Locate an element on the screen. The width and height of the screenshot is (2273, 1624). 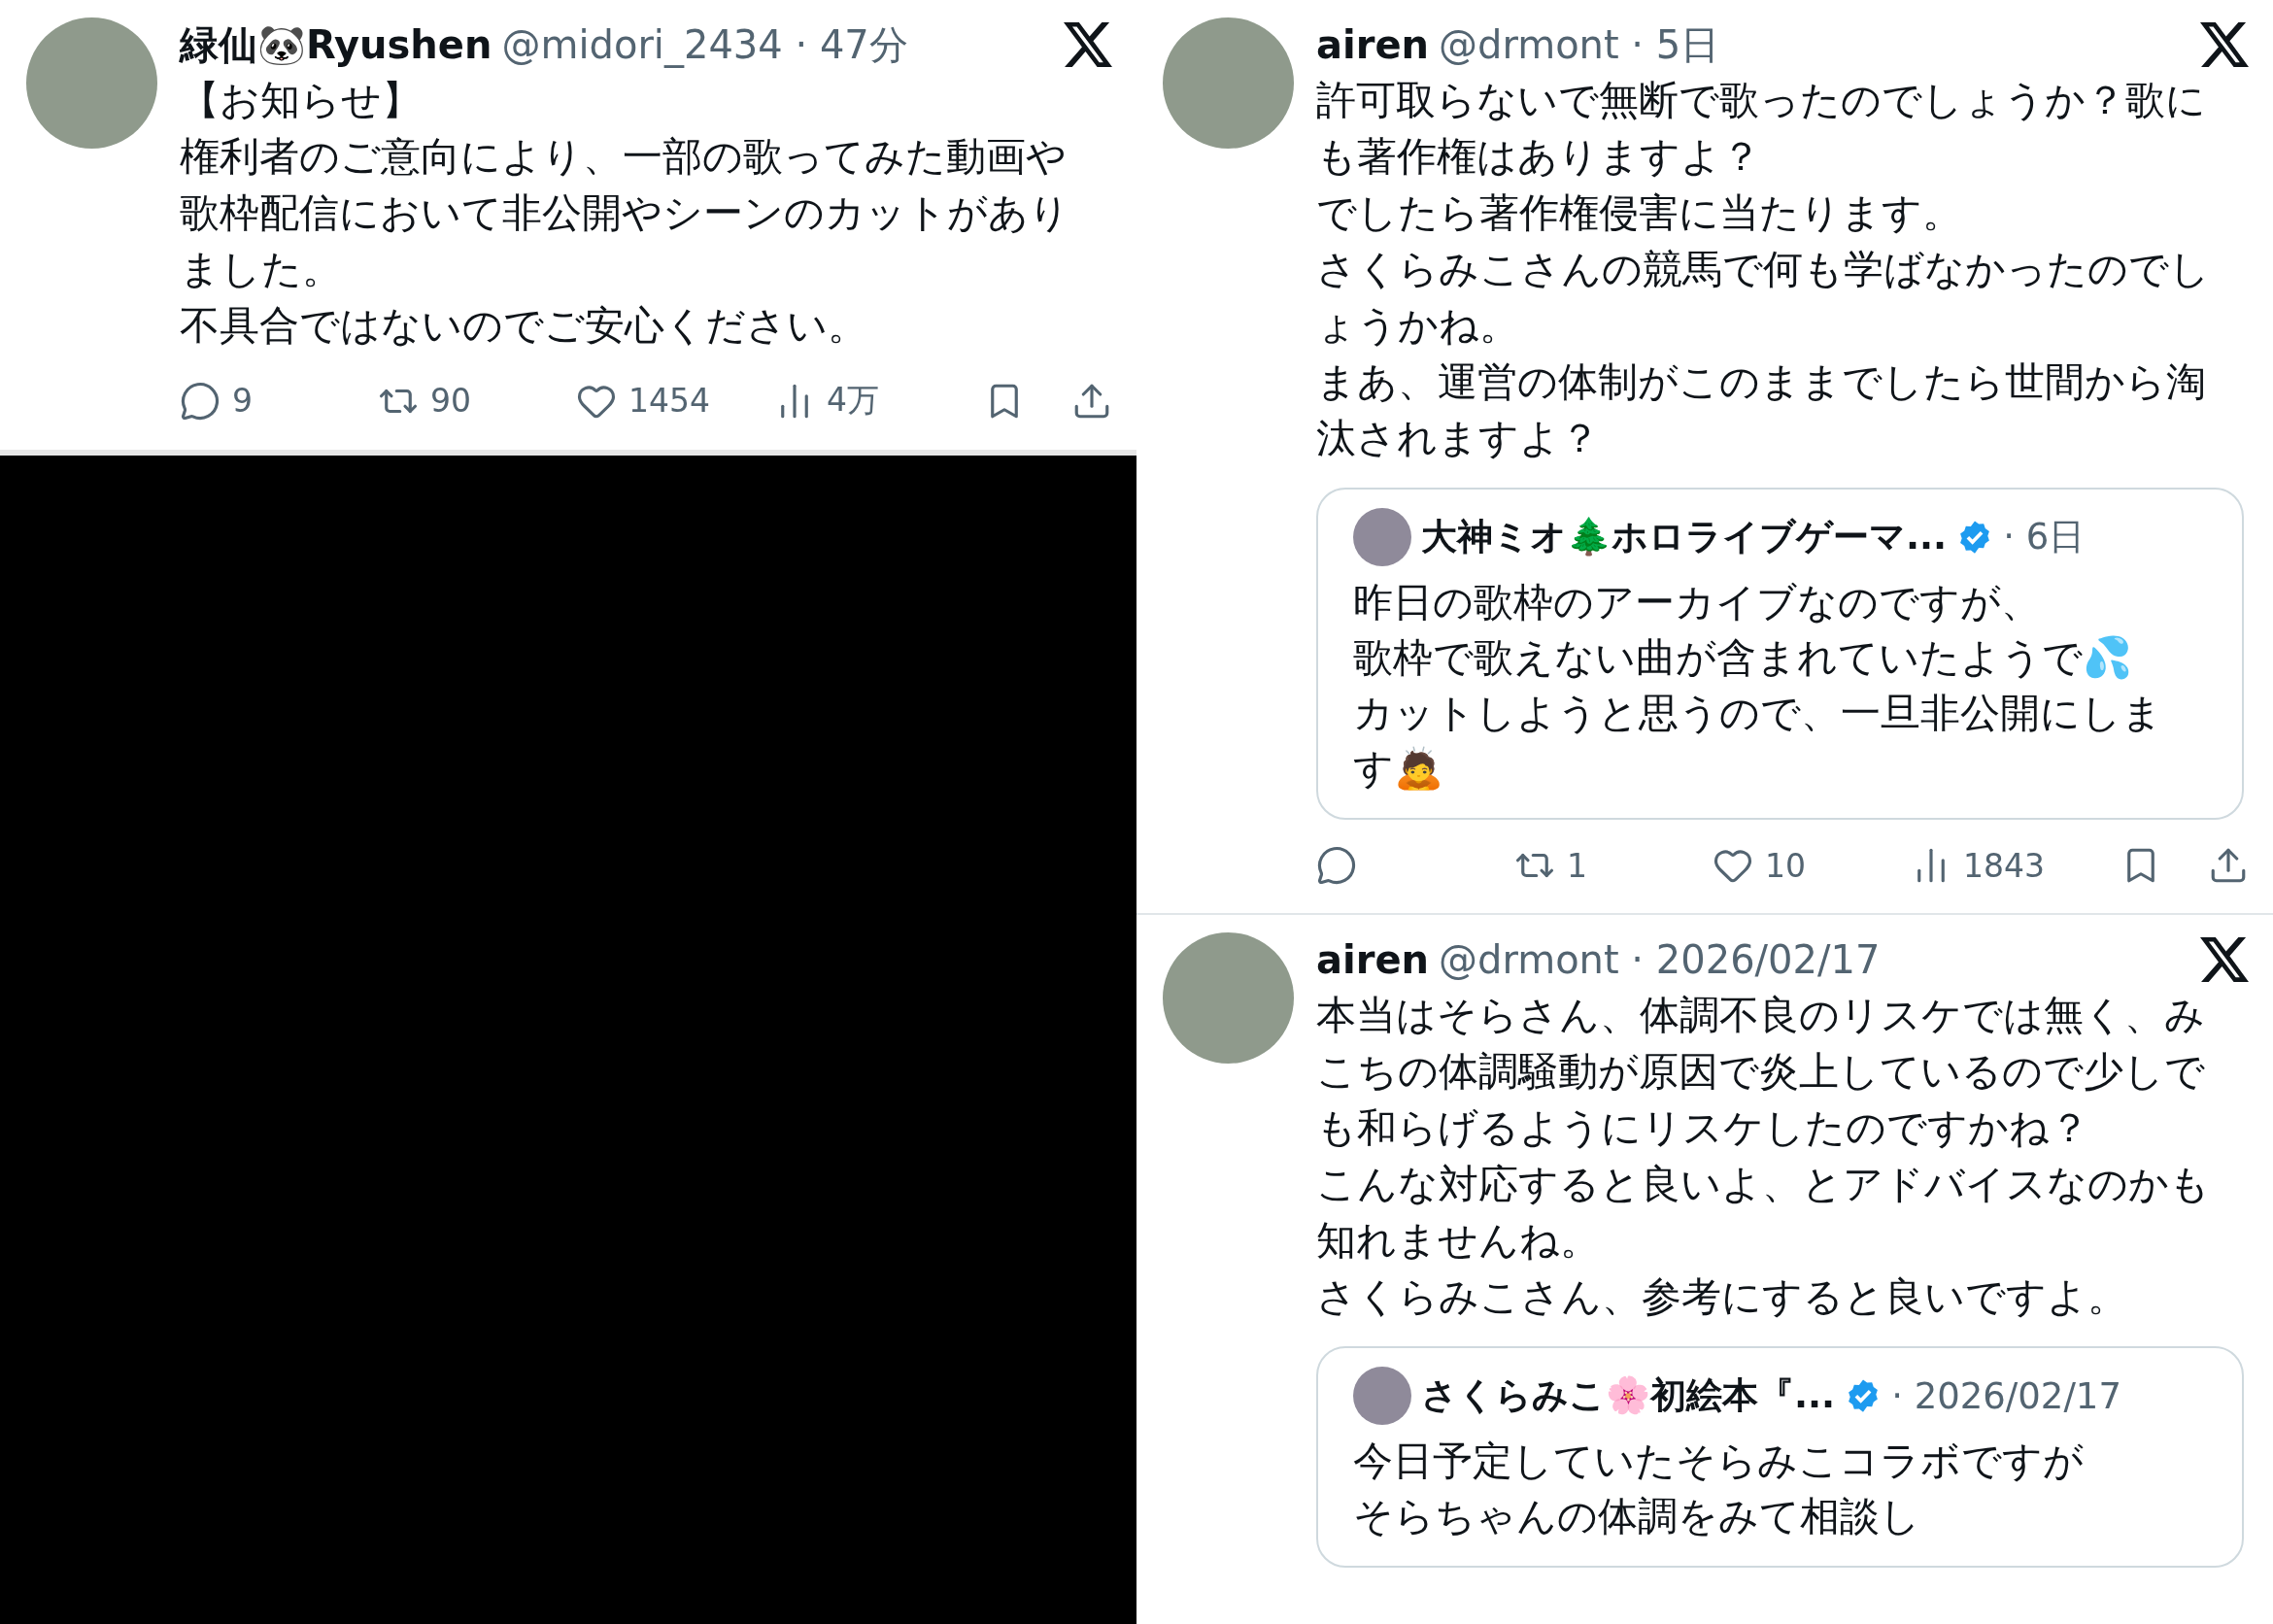
post-time: · 2026/02/17 is located at coordinates (2006, 1395).